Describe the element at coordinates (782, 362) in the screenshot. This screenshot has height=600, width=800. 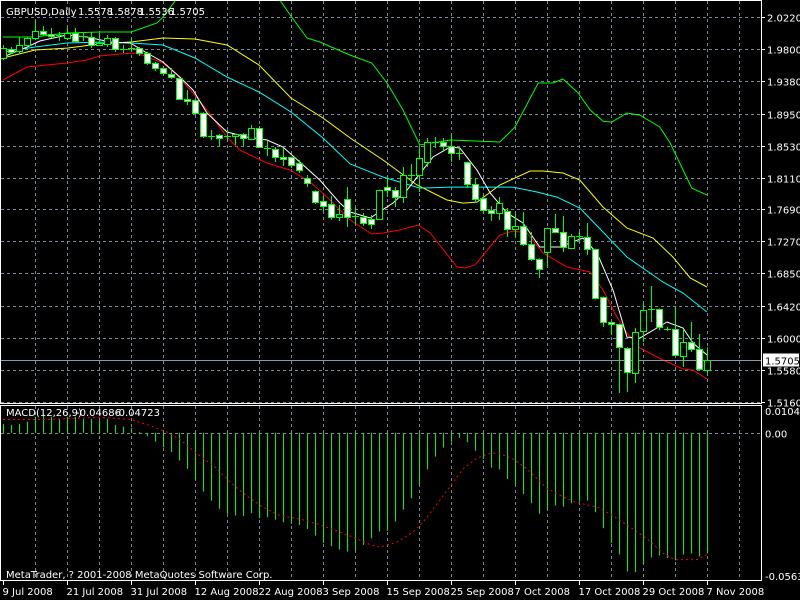
I see `current-price-label: 1.5705` at that location.